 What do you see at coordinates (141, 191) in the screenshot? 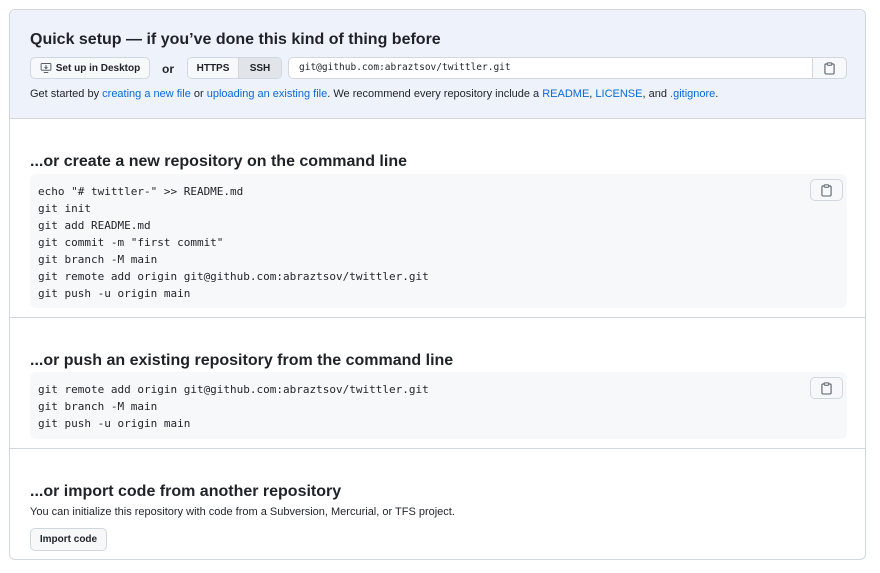
I see `code-line: echo "# twittler-" >> README.md` at bounding box center [141, 191].